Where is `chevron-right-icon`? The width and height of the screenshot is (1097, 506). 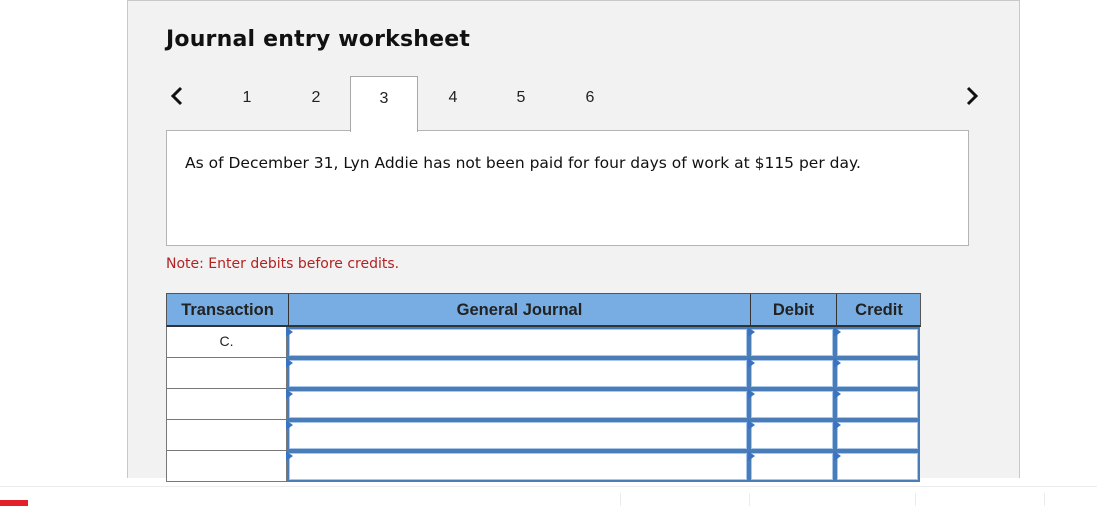
chevron-right-icon is located at coordinates (972, 96).